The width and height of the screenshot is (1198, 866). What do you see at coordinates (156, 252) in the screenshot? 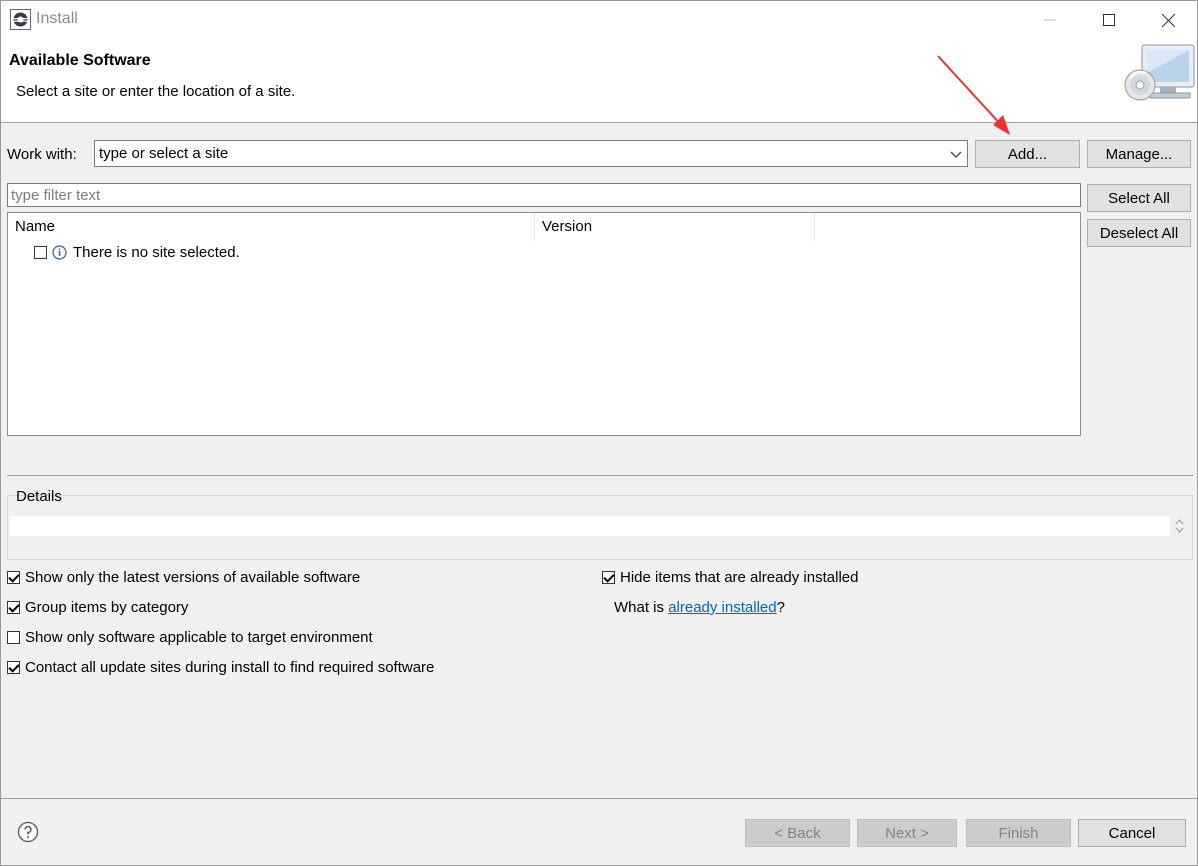
I see `row-text: There is no site selected.` at bounding box center [156, 252].